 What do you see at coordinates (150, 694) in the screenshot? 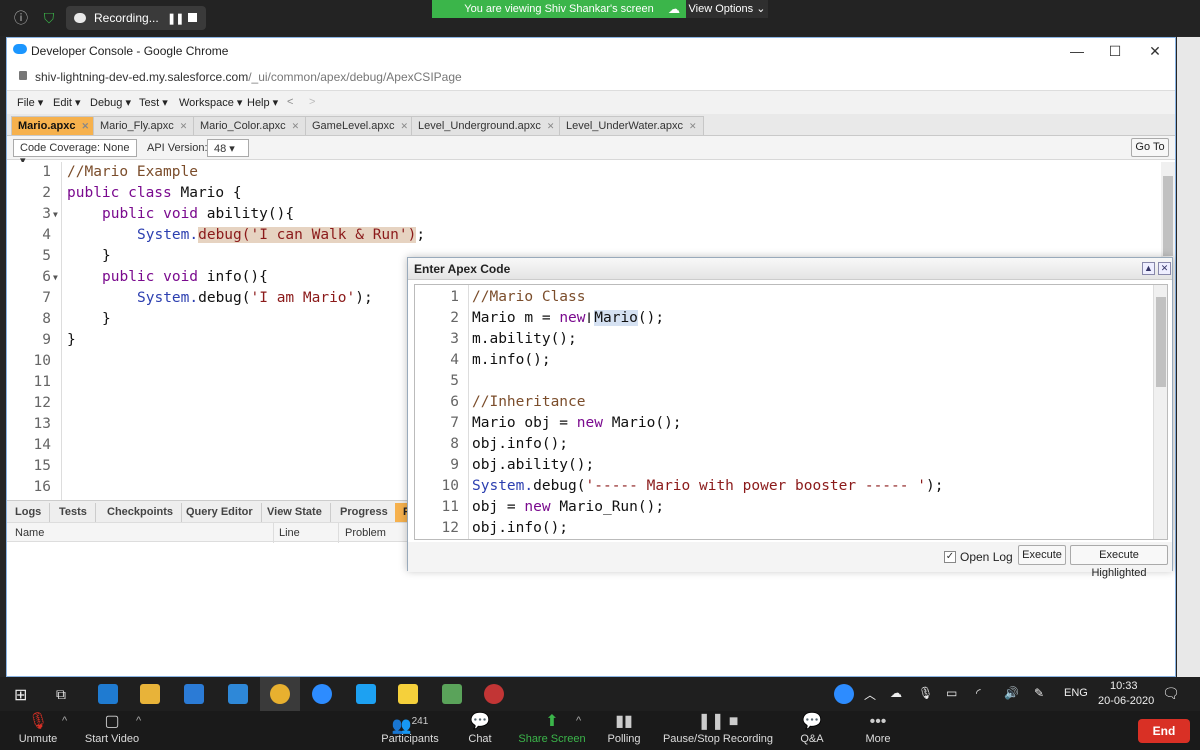
I see `file-explorer-icon` at bounding box center [150, 694].